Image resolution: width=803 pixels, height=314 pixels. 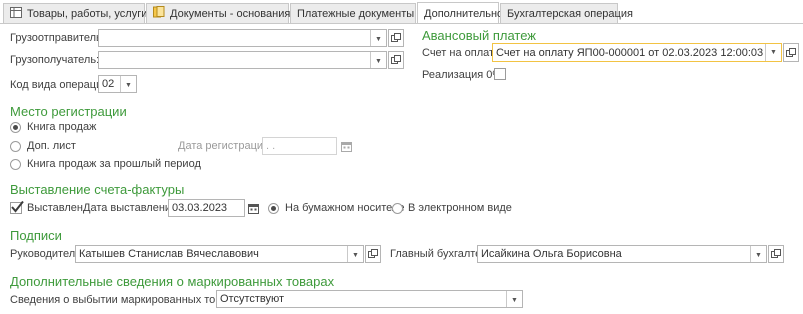 I want to click on issue-date-value: 03.03.2023, so click(x=200, y=208).